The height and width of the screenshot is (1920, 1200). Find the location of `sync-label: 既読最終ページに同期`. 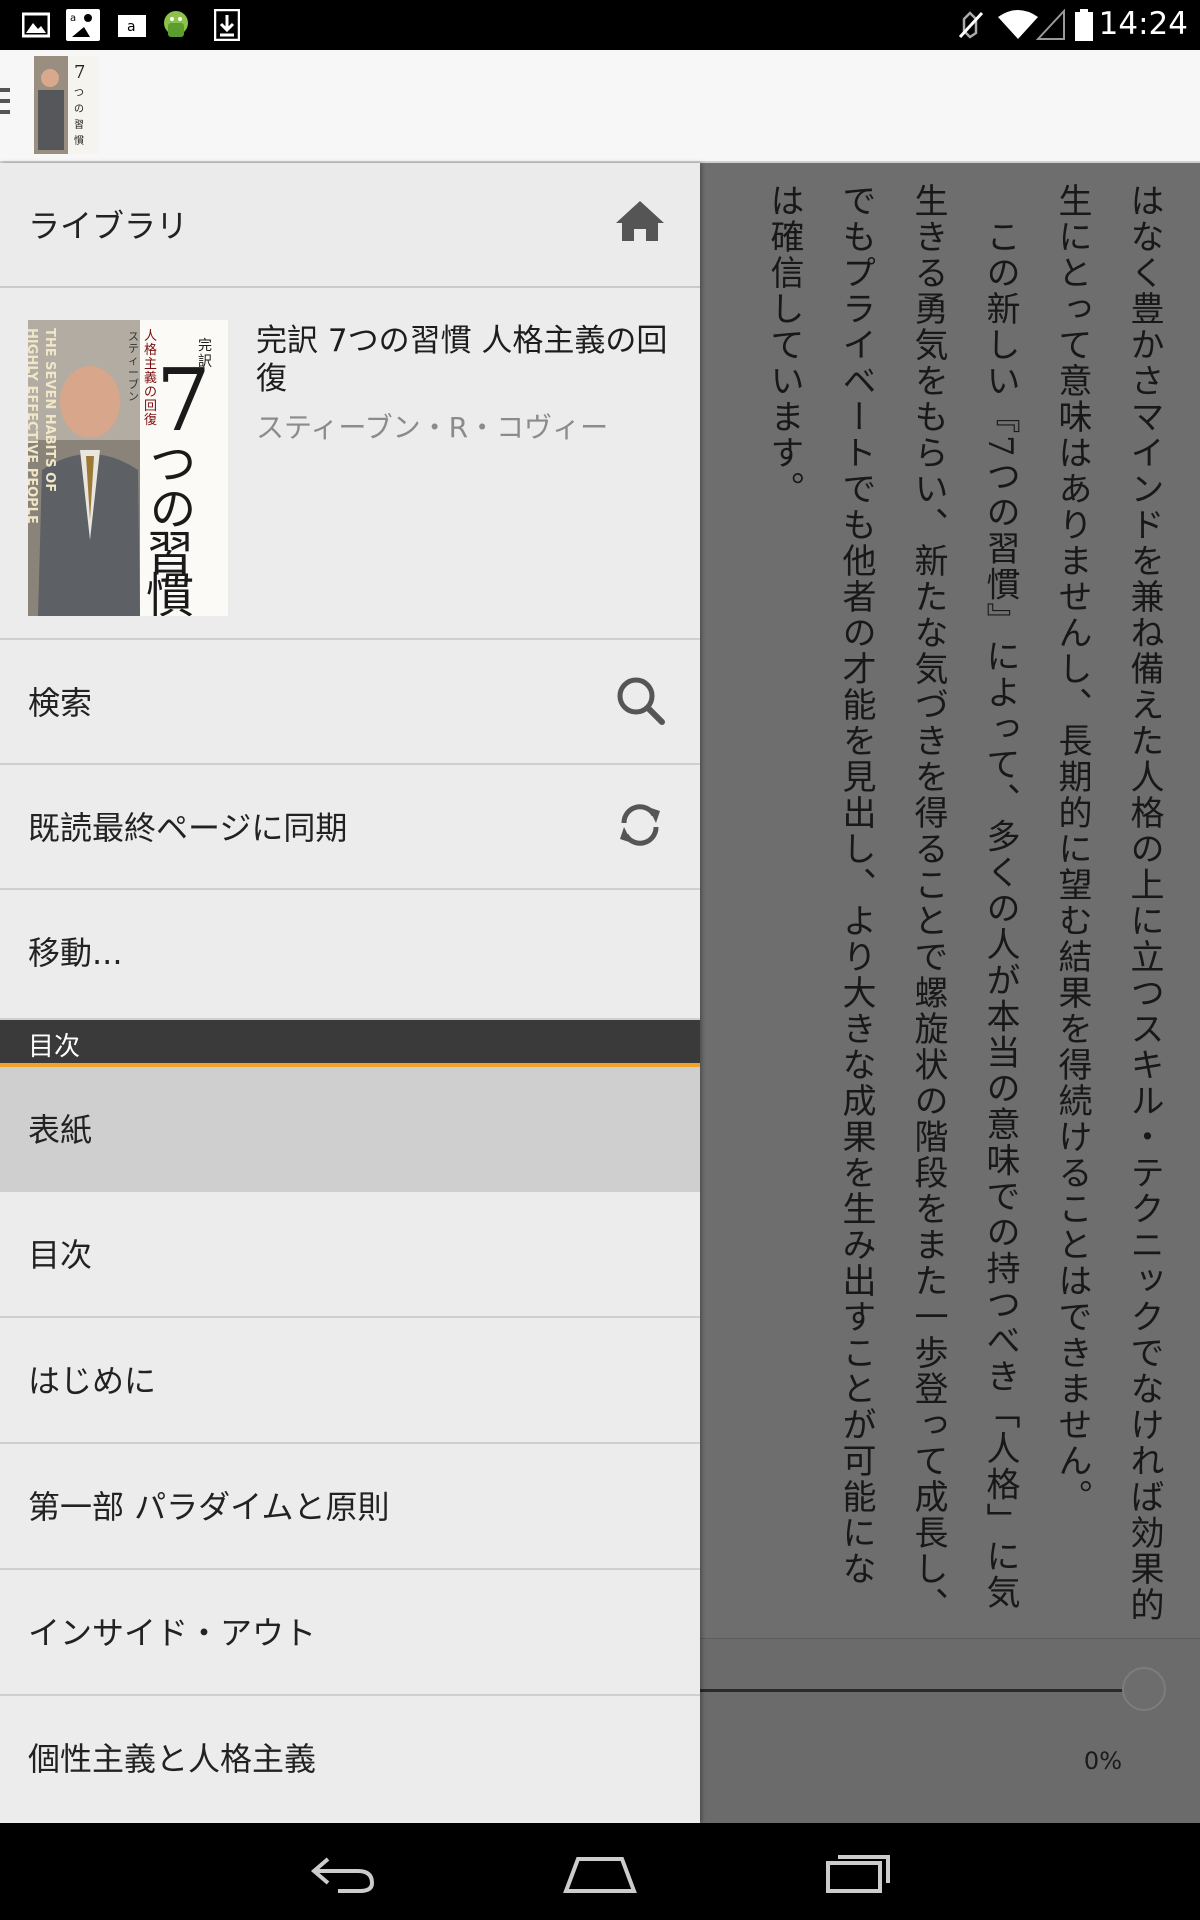

sync-label: 既読最終ページに同期 is located at coordinates (188, 828).